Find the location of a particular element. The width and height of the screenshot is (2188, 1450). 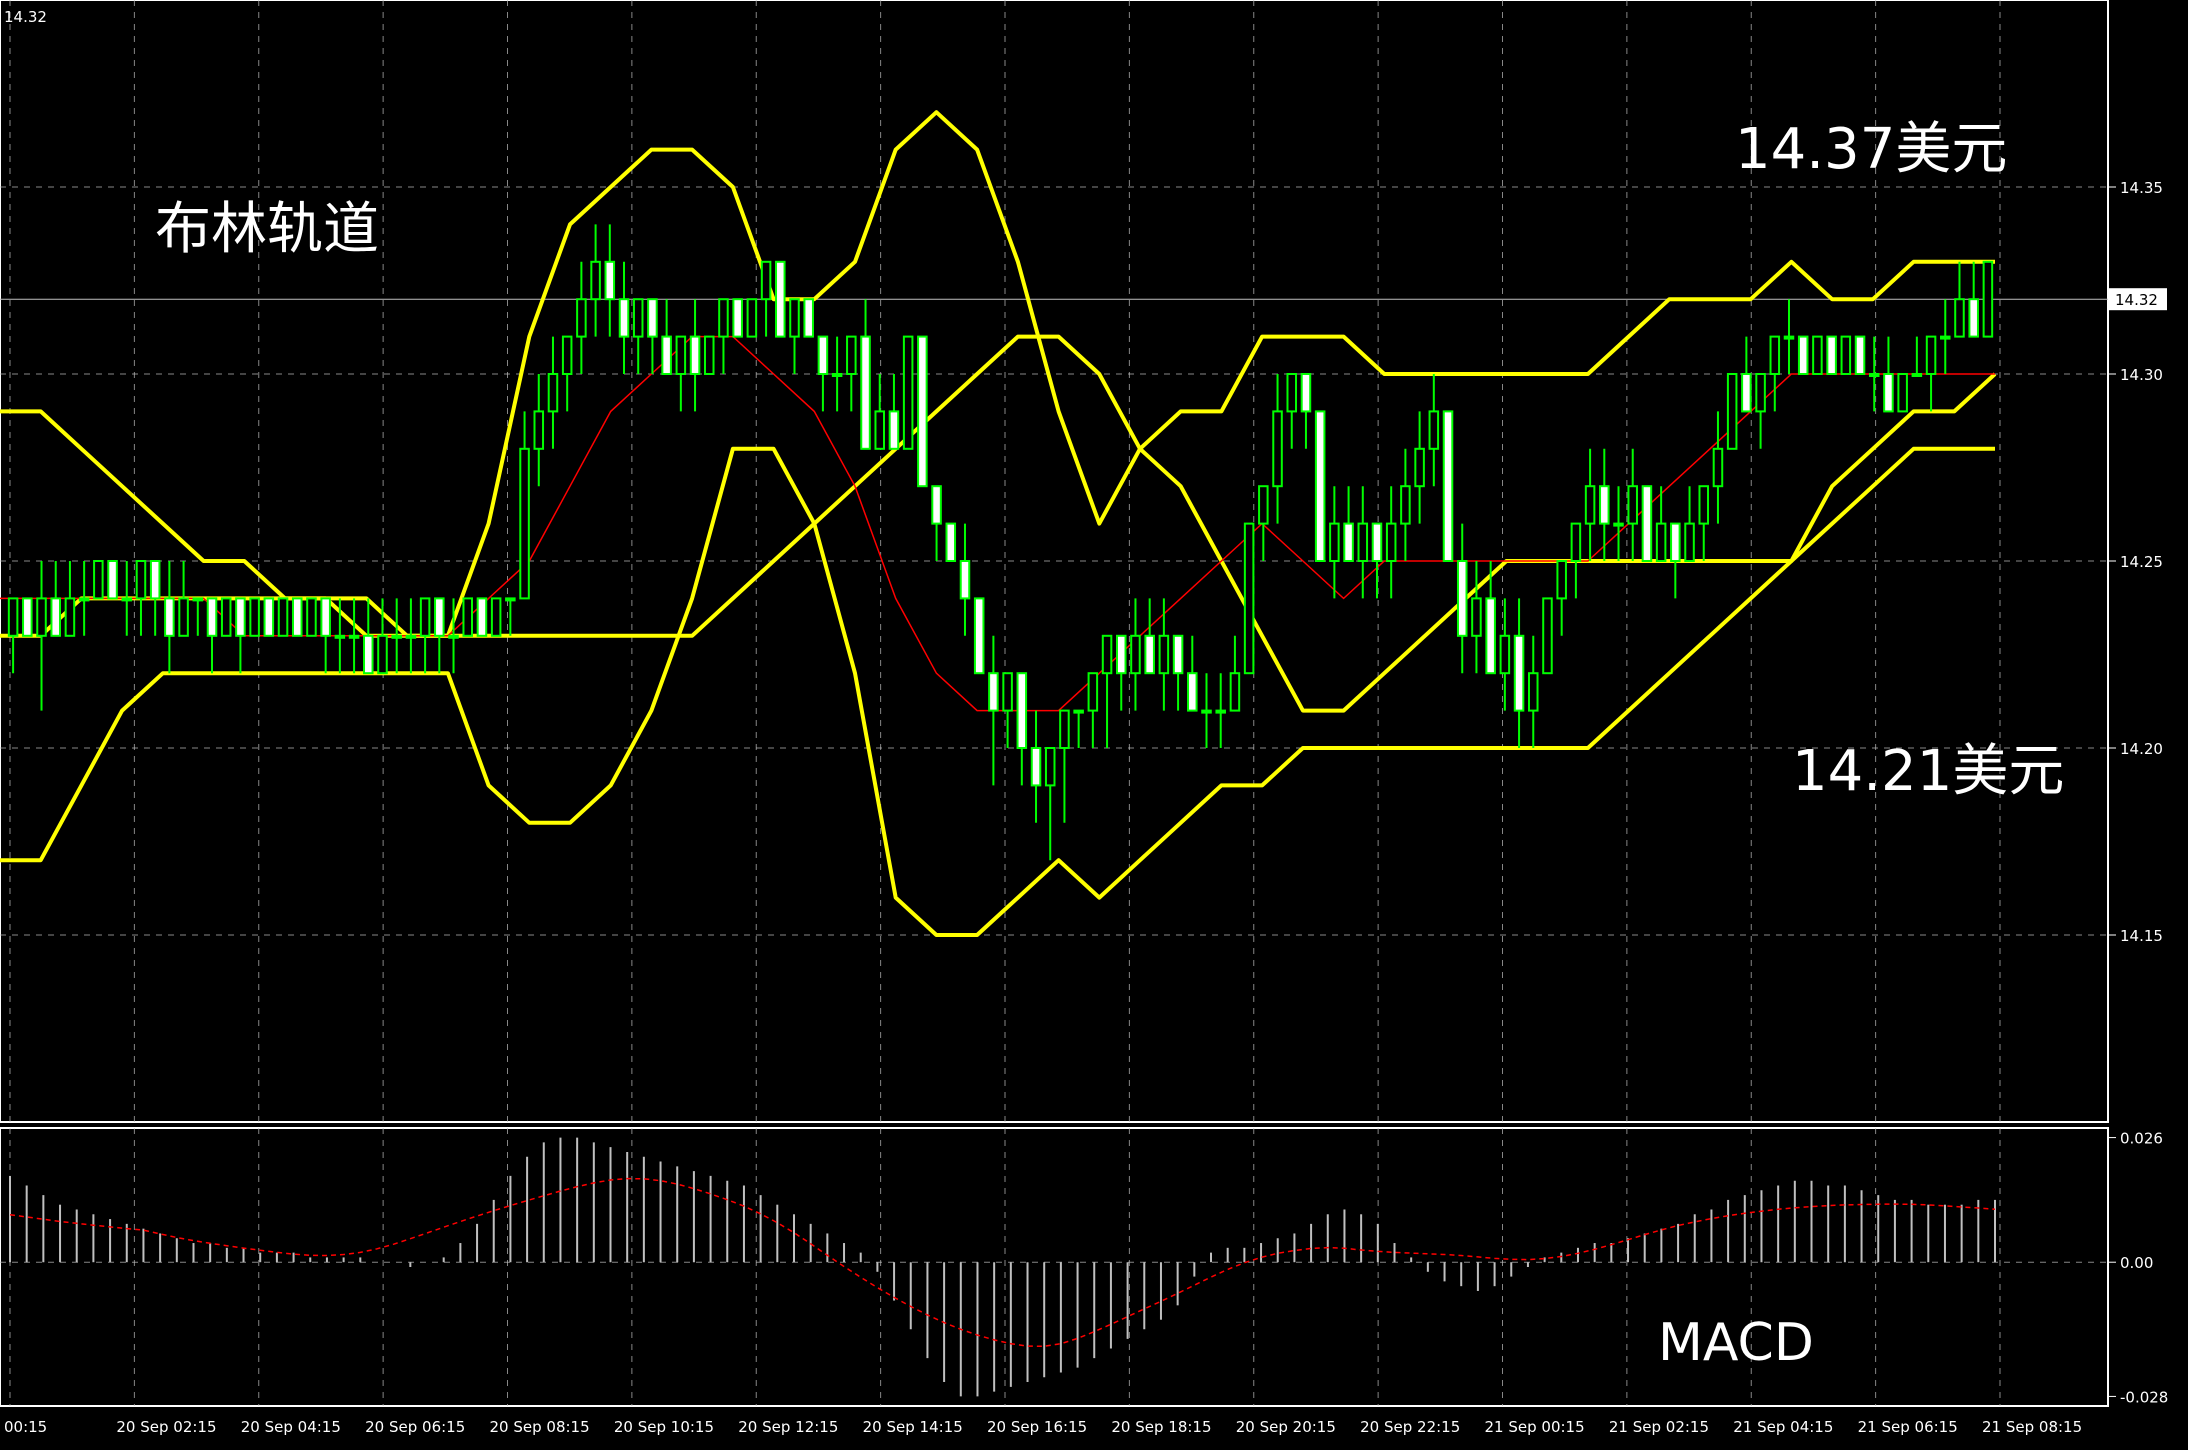

indicator-title: 布林轨道 is located at coordinates (267, 229).